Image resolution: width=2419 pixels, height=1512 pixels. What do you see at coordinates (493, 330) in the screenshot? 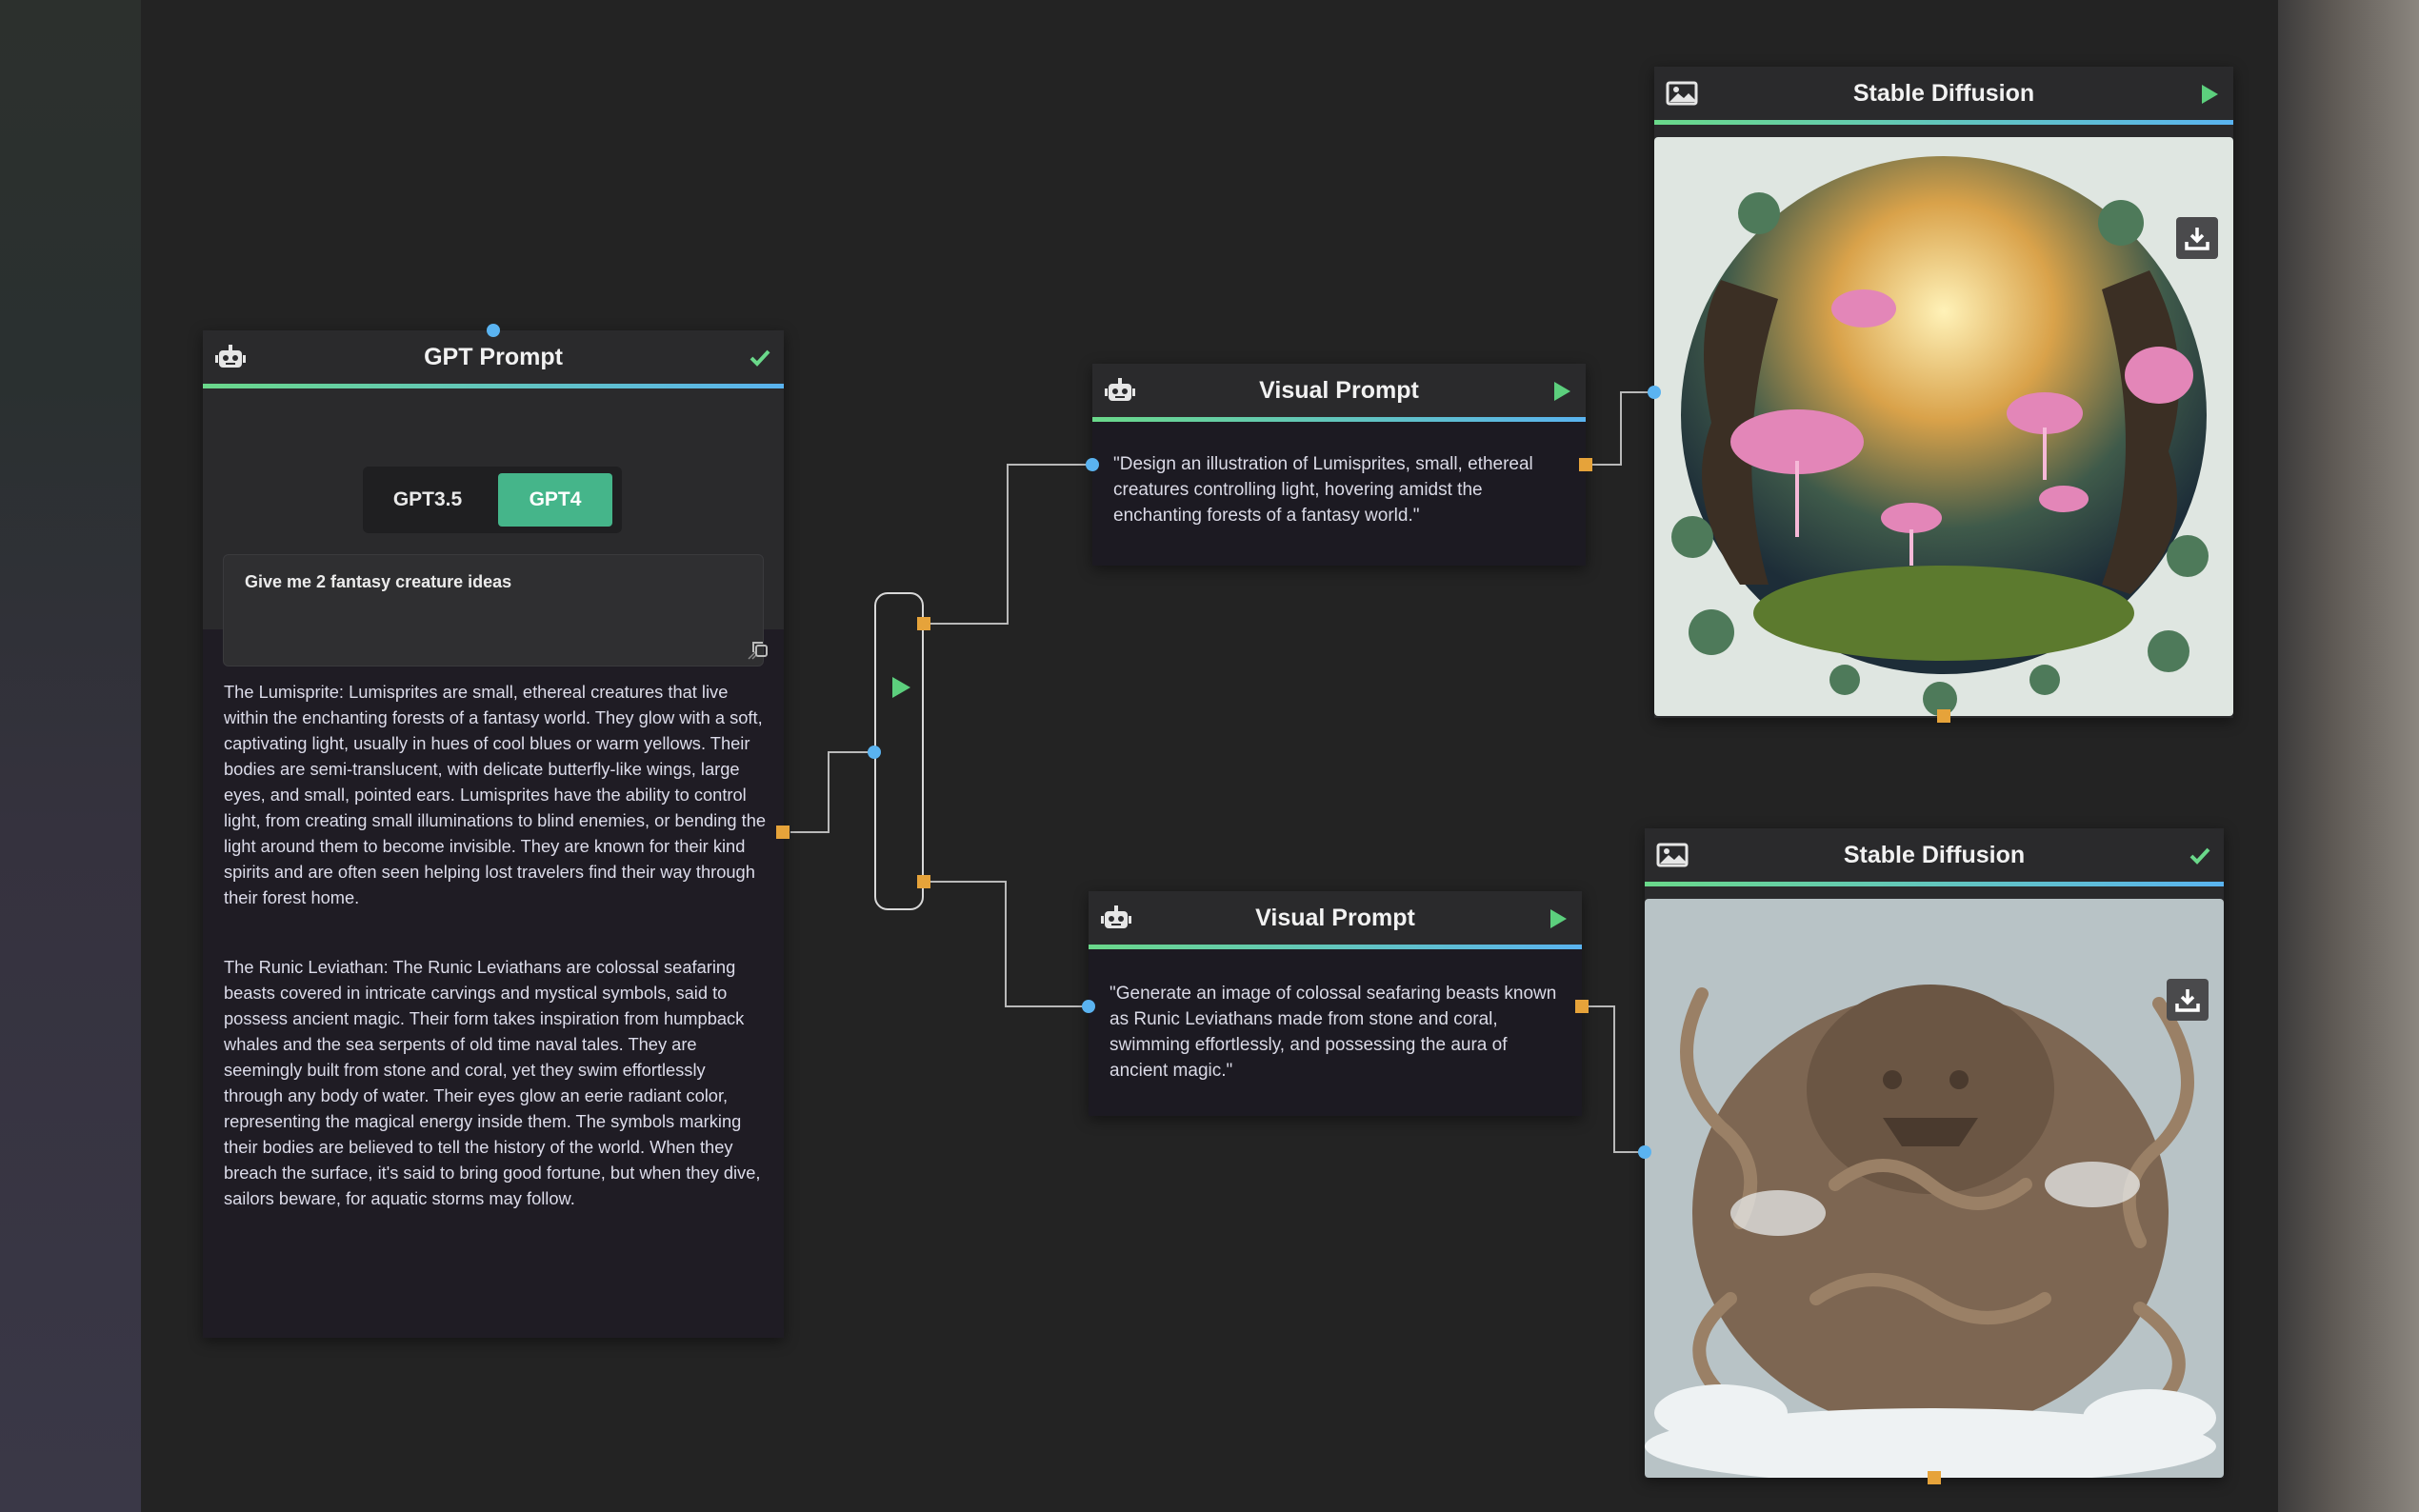
I see `gpt-input-port` at bounding box center [493, 330].